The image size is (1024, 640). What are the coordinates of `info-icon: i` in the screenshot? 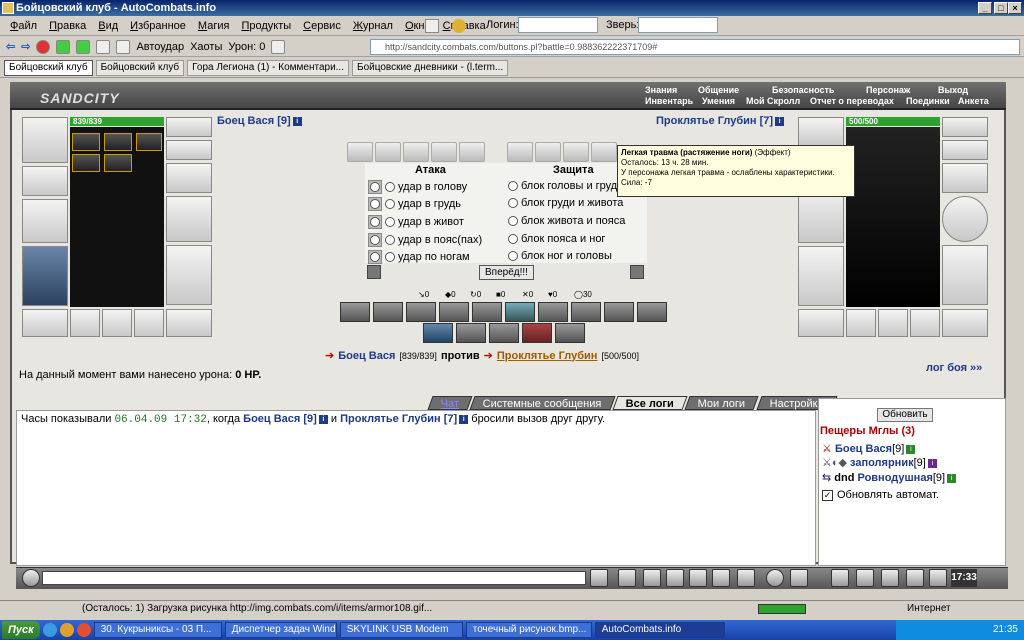 It's located at (952, 478).